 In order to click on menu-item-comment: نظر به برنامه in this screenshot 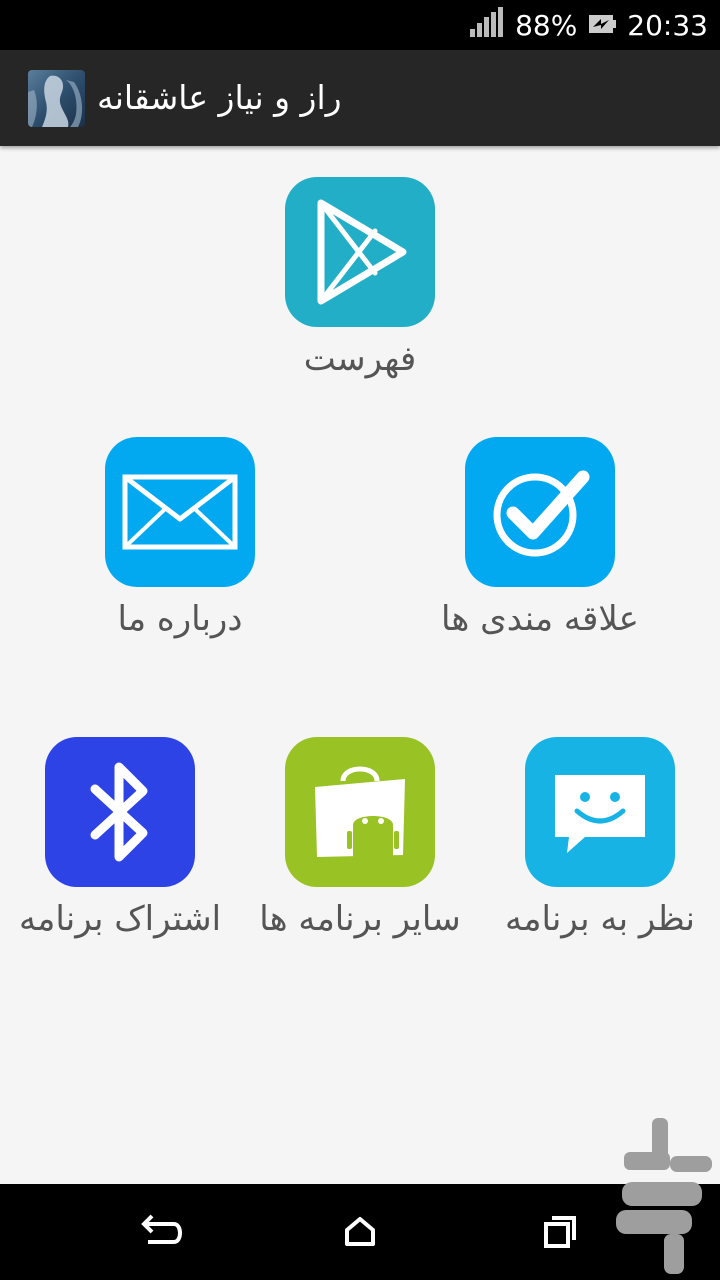, I will do `click(600, 847)`.